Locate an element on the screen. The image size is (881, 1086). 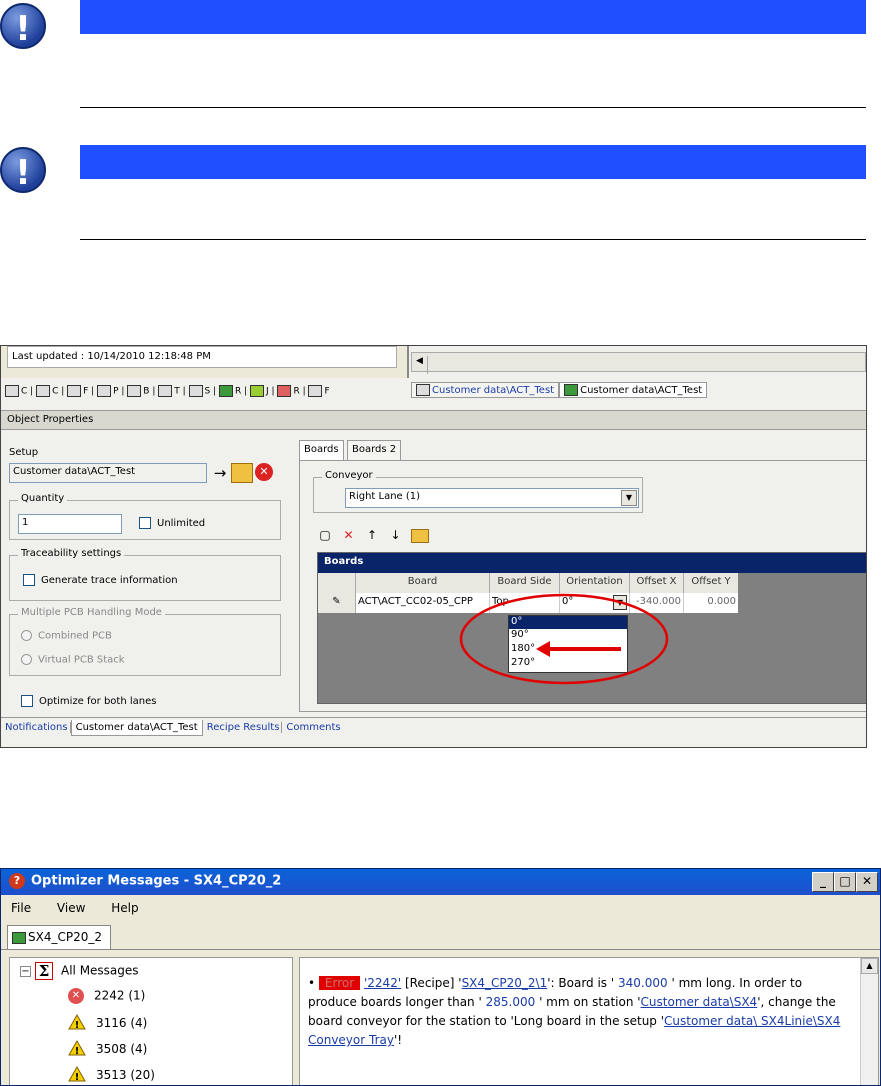
panel-title: Object Properties is located at coordinates (50, 419).